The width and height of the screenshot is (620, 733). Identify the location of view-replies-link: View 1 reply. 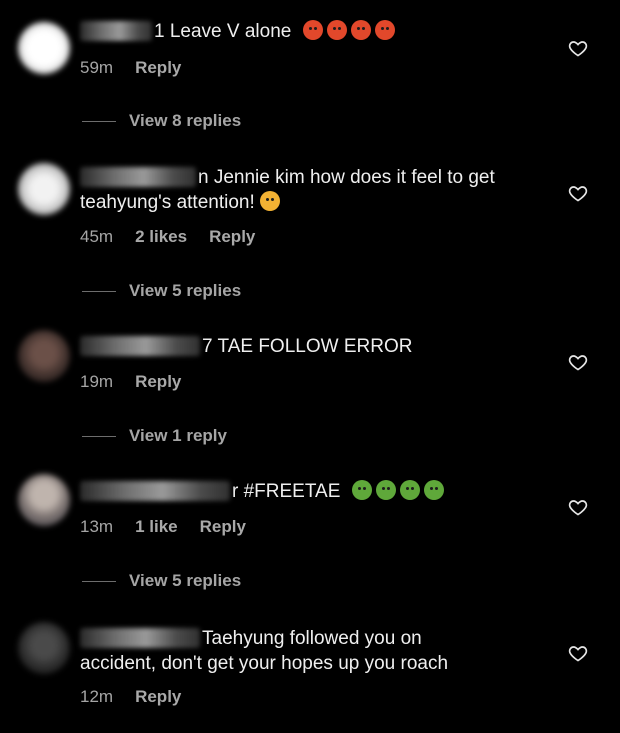
(154, 436).